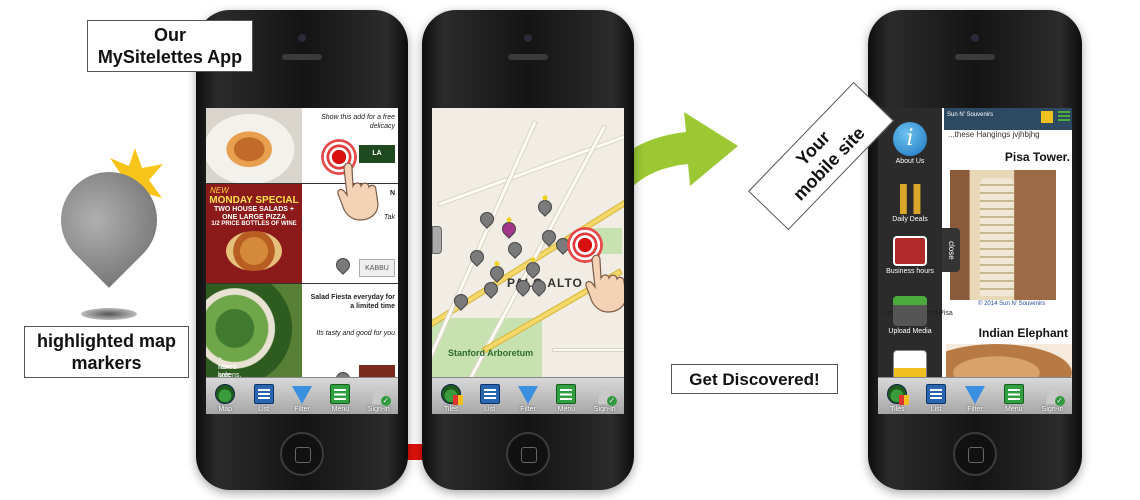 The width and height of the screenshot is (1140, 500). Describe the element at coordinates (910, 331) in the screenshot. I see `menu-label: Upload Media` at that location.